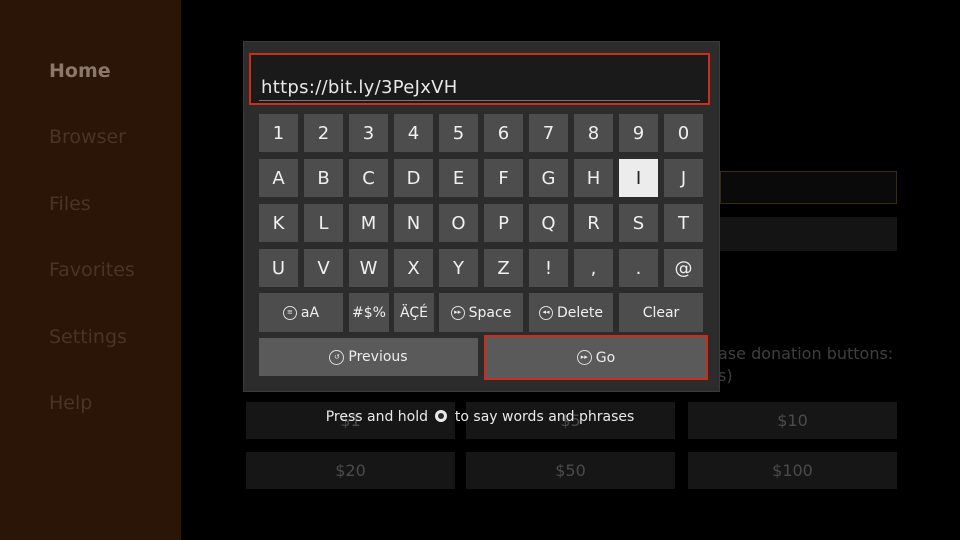 This screenshot has height=540, width=960. I want to click on back-icon: ↺, so click(337, 357).